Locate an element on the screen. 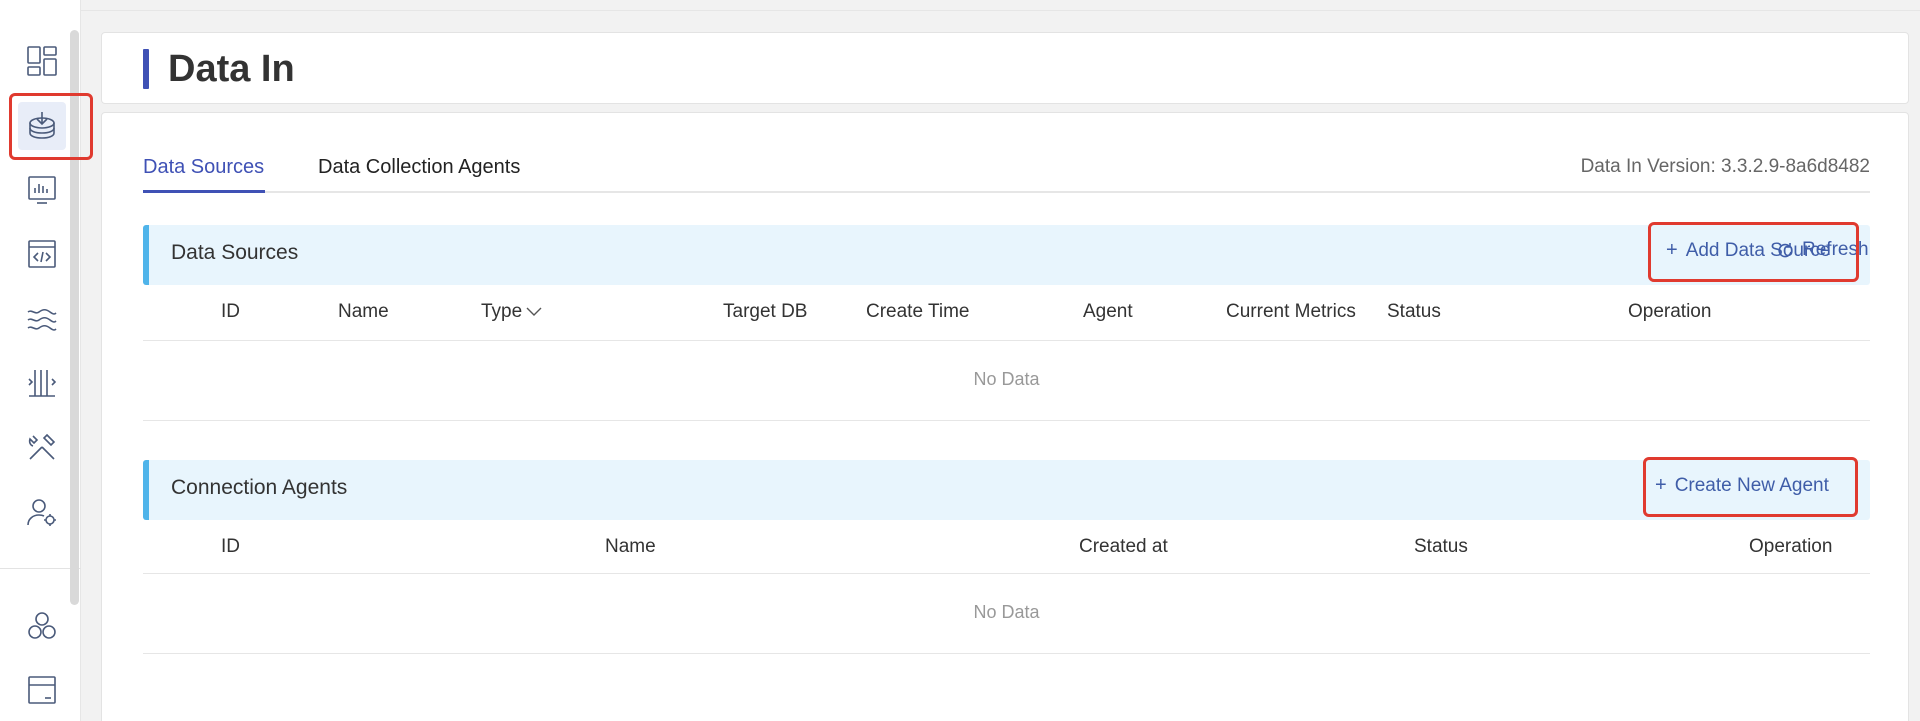  sidebar-item-pipeline is located at coordinates (42, 383).